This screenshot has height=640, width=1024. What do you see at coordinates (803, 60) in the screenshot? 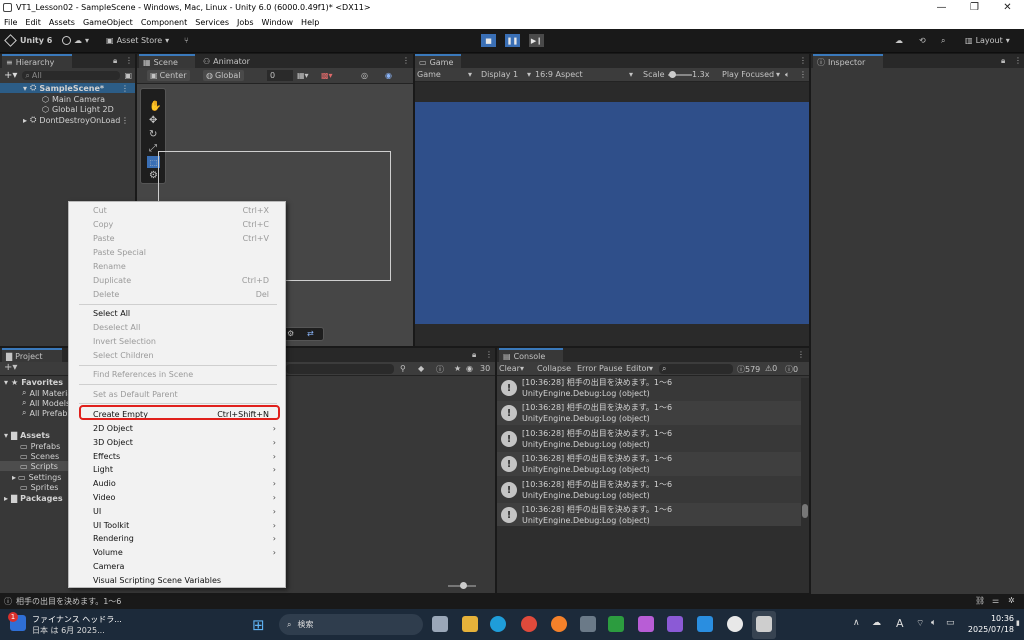
I see `game-more-icon: ⋮` at bounding box center [803, 60].